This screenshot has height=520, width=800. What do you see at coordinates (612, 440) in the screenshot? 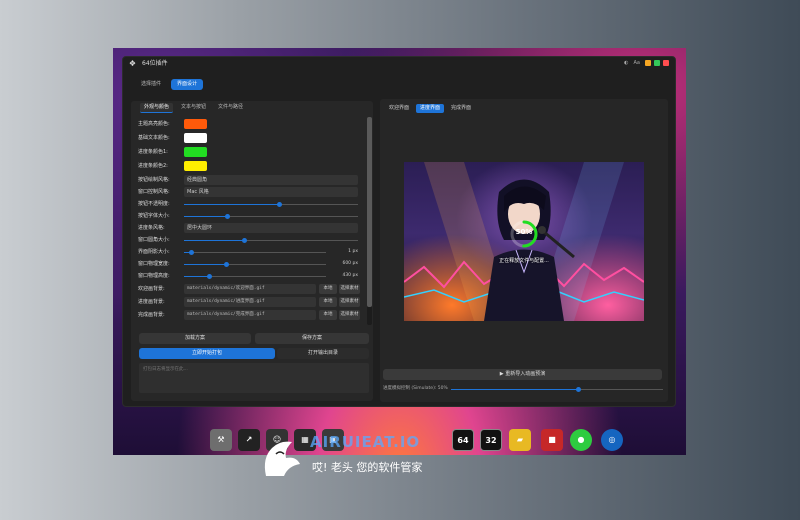
I see `circle-app-icon: ◎` at bounding box center [612, 440].